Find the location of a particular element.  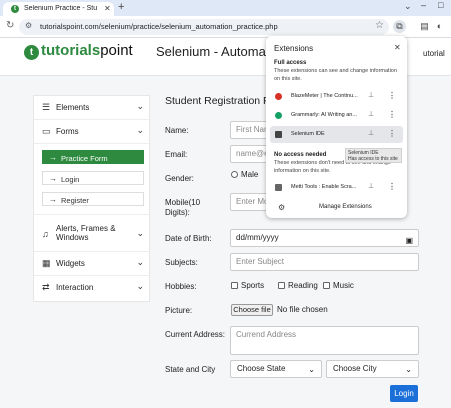

gender-male-radio is located at coordinates (234, 174).